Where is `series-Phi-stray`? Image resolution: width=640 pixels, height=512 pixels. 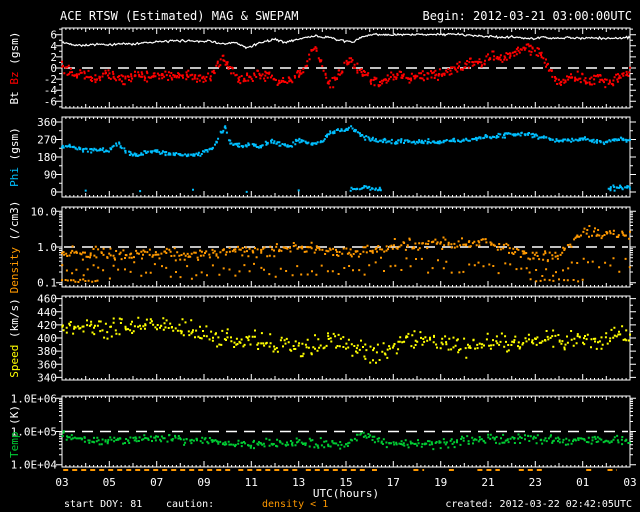
series-Phi-stray is located at coordinates (192, 190).